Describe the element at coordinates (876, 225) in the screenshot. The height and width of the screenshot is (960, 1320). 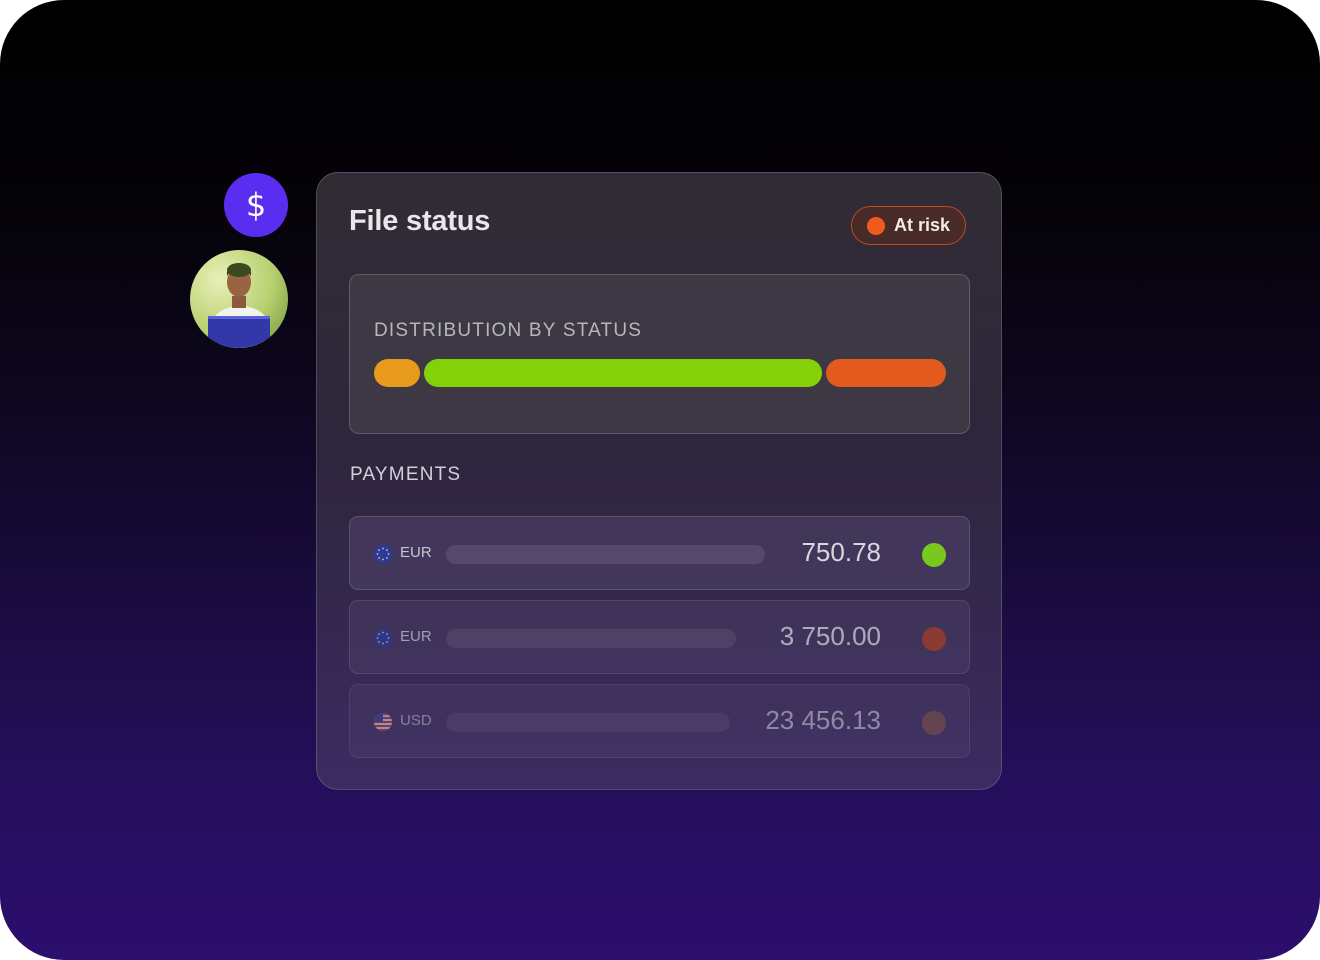
I see `risk-dot-icon` at that location.